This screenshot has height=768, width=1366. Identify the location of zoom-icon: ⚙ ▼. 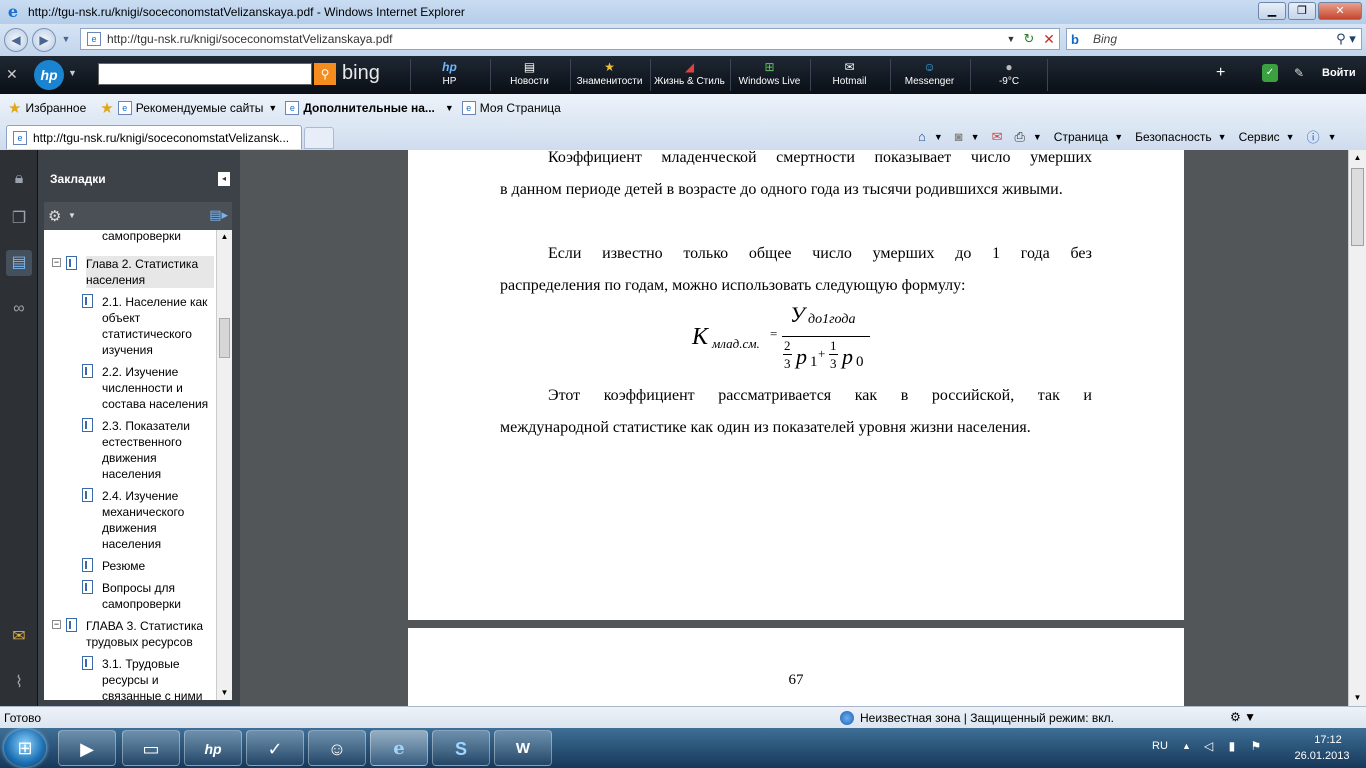
(1243, 717).